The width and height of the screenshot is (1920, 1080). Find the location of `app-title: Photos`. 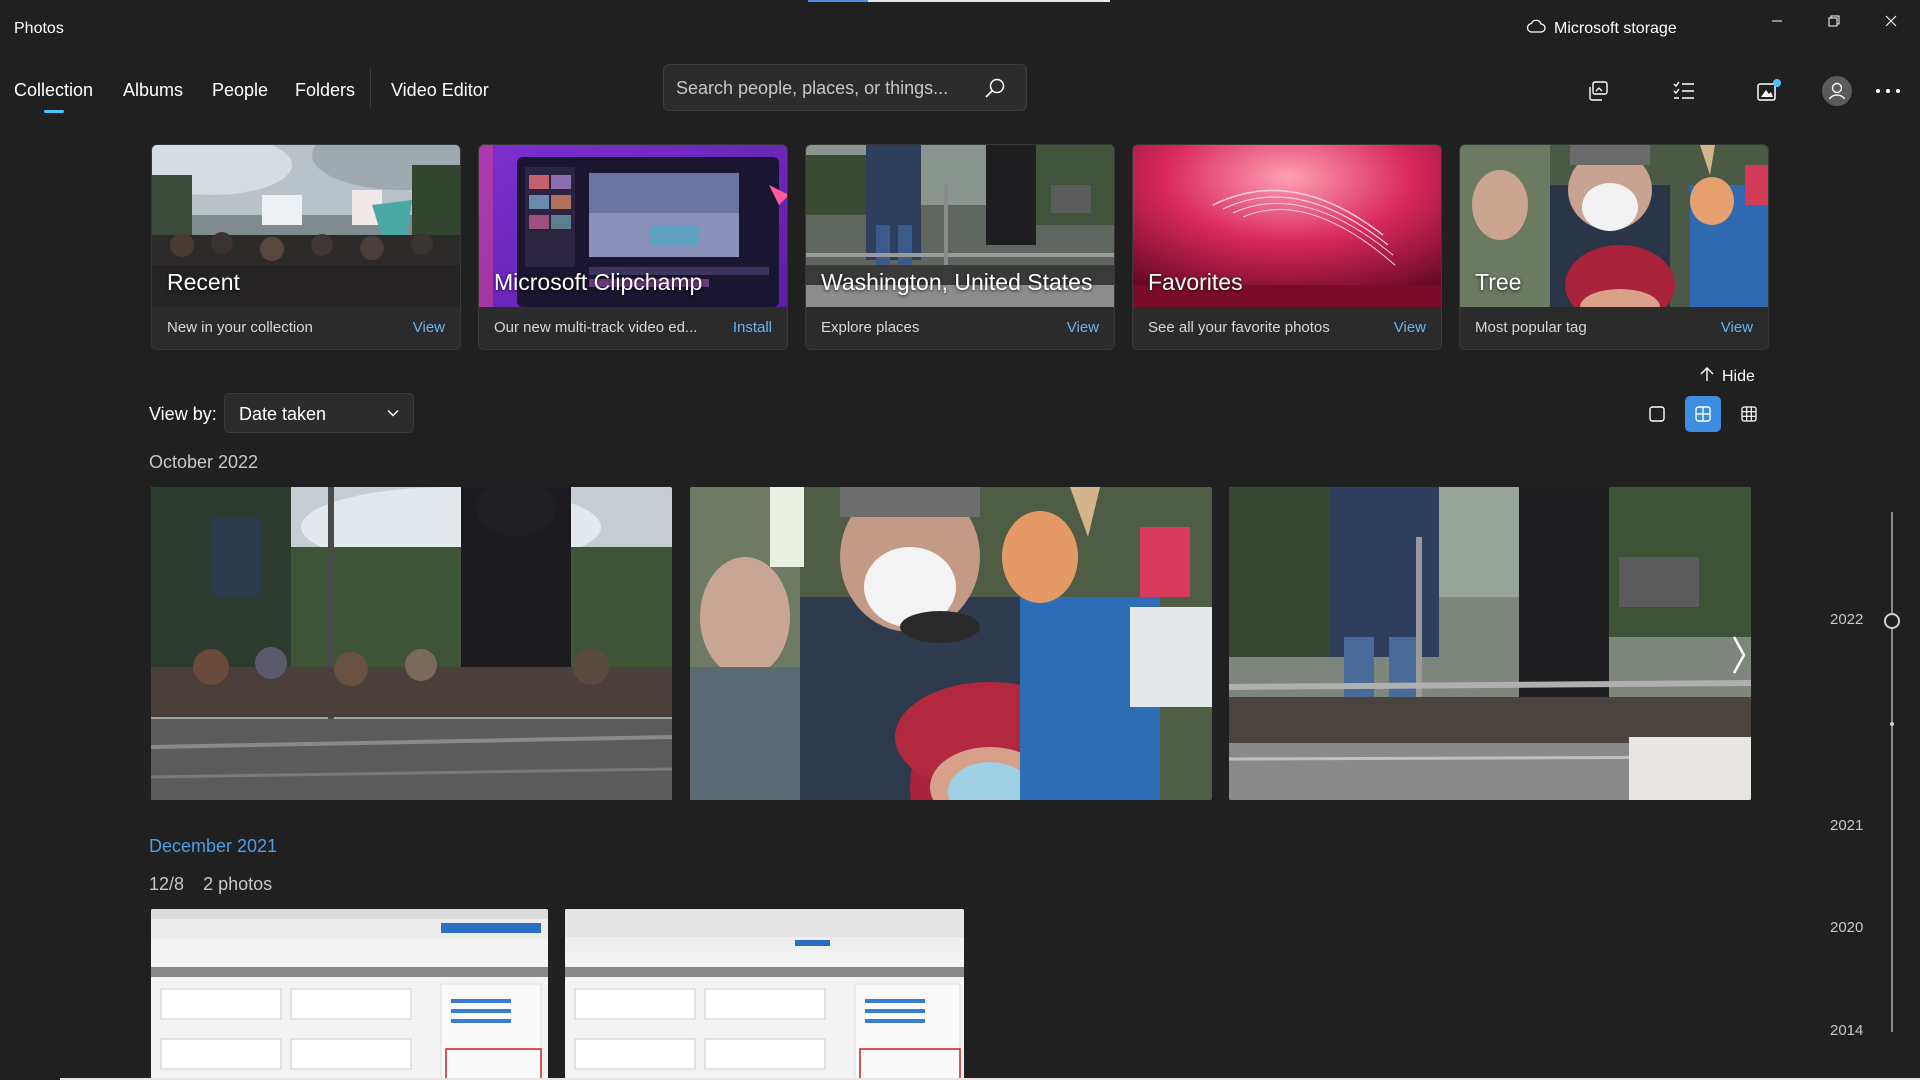

app-title: Photos is located at coordinates (39, 28).